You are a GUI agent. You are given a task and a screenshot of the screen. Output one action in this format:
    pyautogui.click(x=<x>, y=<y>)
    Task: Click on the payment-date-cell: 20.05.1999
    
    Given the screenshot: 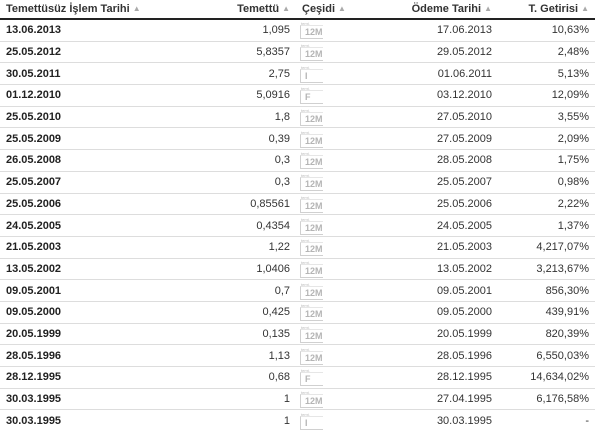 What is the action you would take?
    pyautogui.click(x=427, y=333)
    